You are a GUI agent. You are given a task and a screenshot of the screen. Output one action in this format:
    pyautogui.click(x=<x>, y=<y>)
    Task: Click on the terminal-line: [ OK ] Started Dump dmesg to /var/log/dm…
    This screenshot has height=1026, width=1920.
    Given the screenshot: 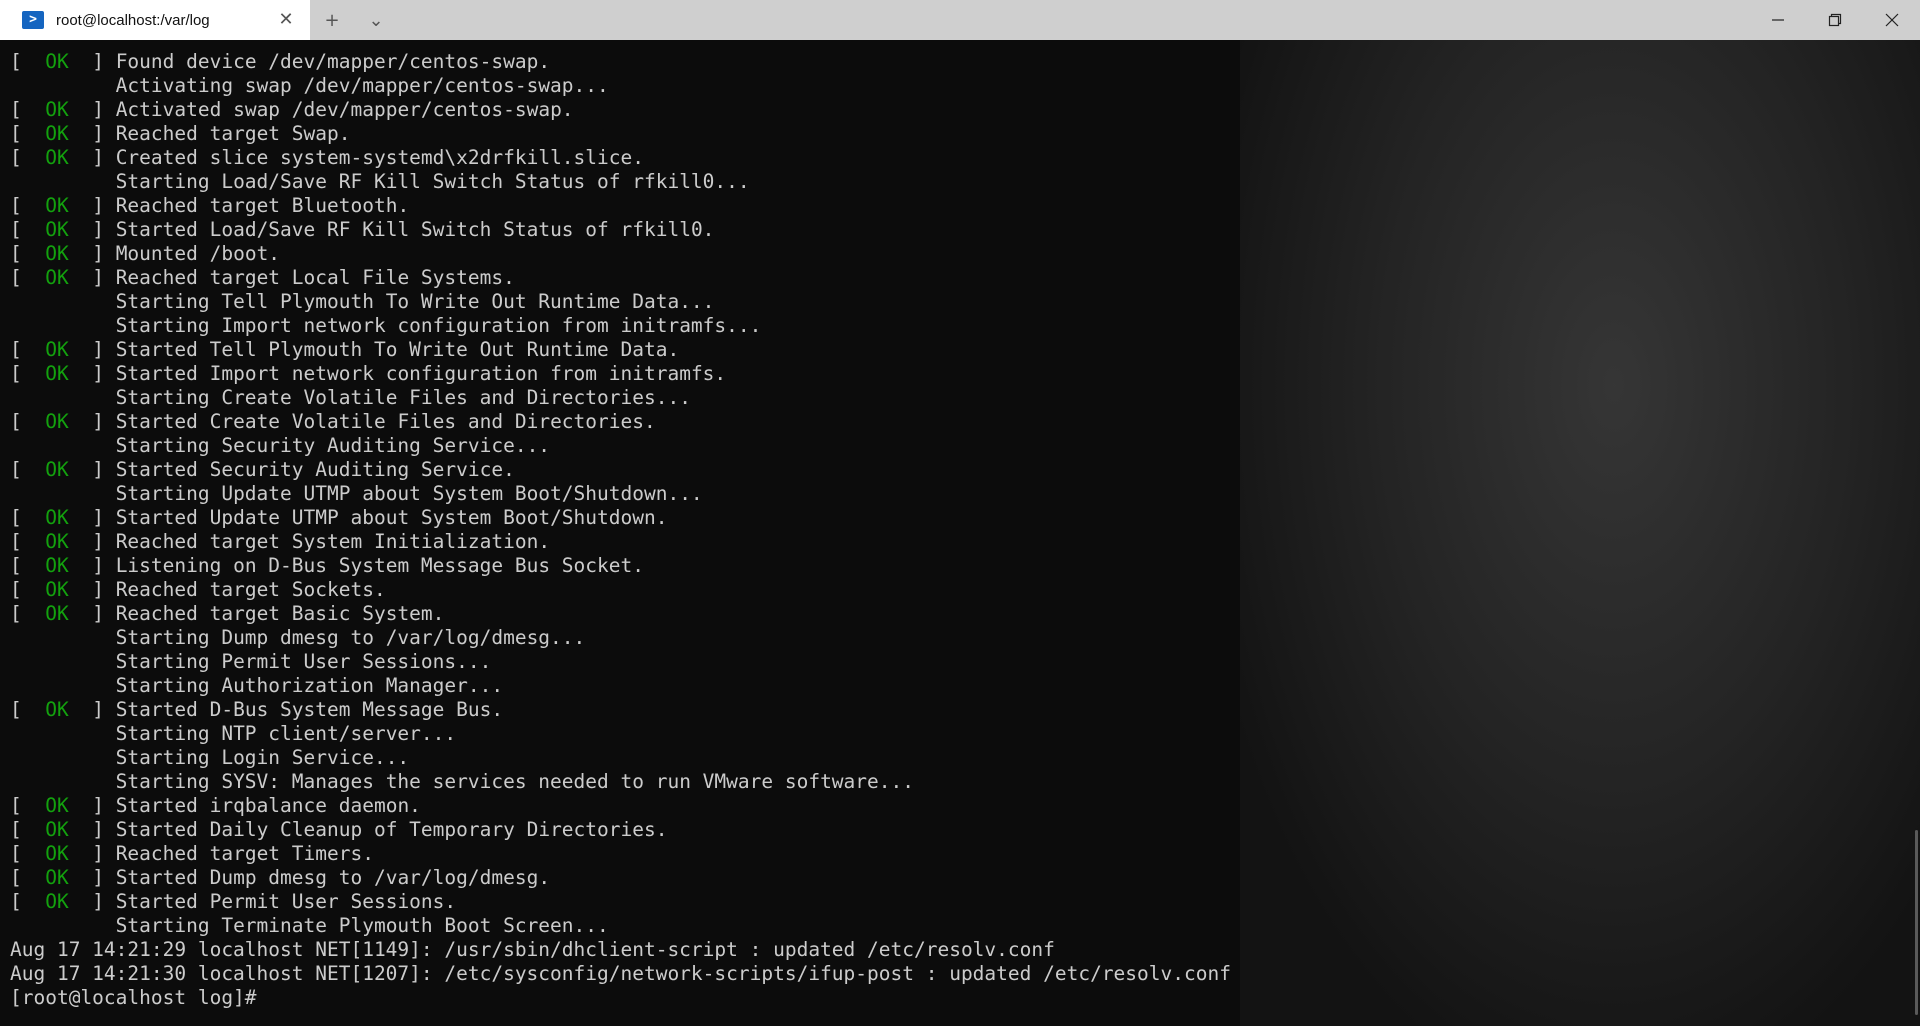 What is the action you would take?
    pyautogui.click(x=280, y=877)
    